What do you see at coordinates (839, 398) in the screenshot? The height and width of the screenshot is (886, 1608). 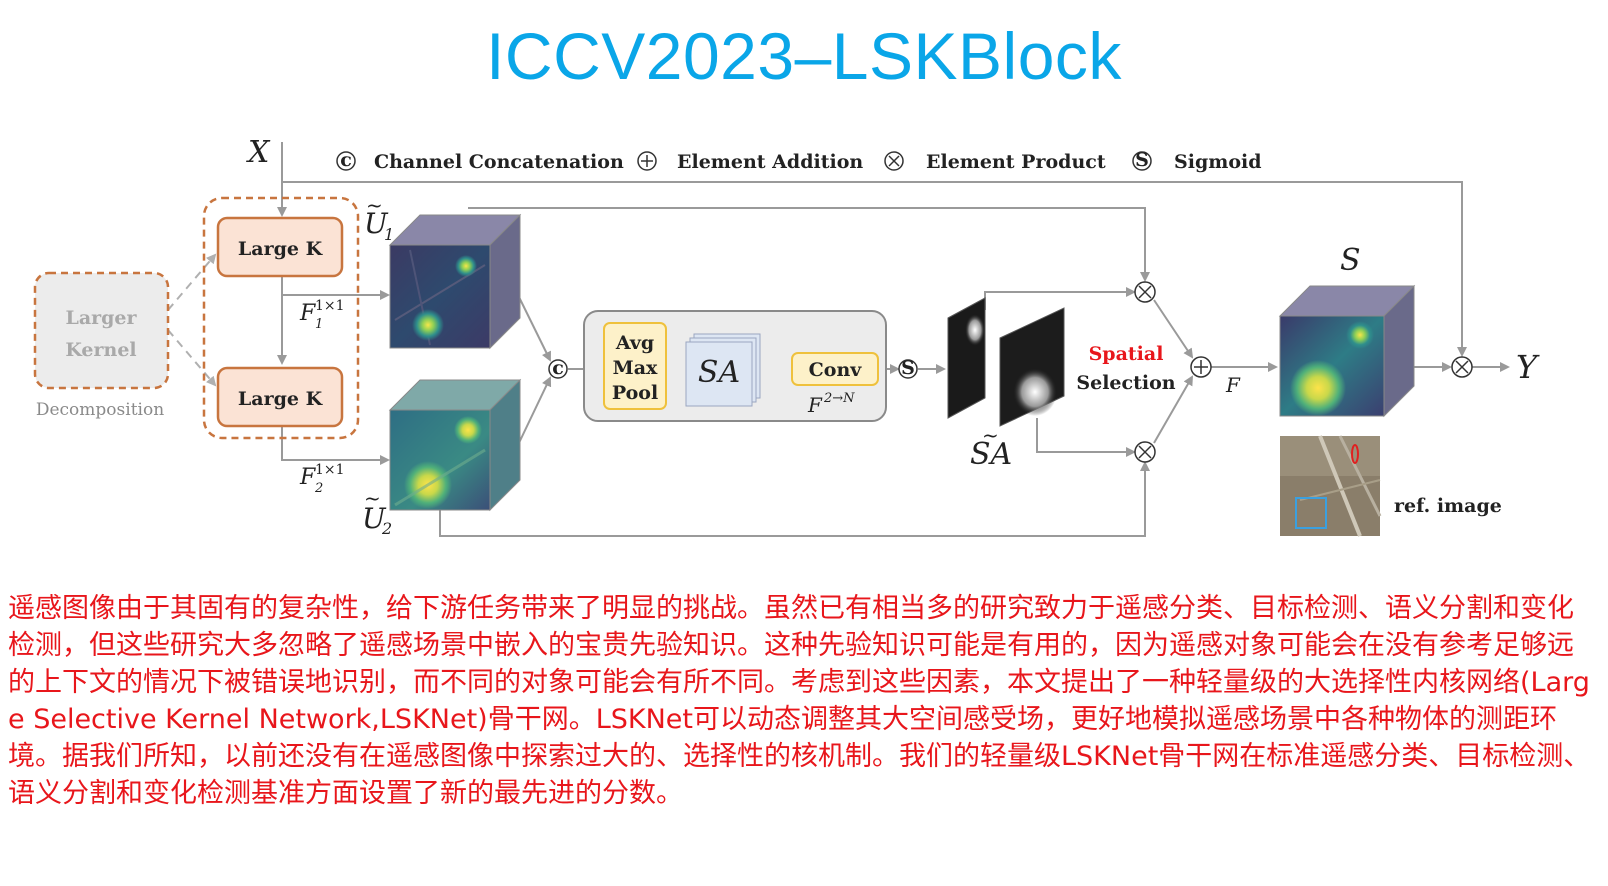 I see `svg-text: 2→N` at bounding box center [839, 398].